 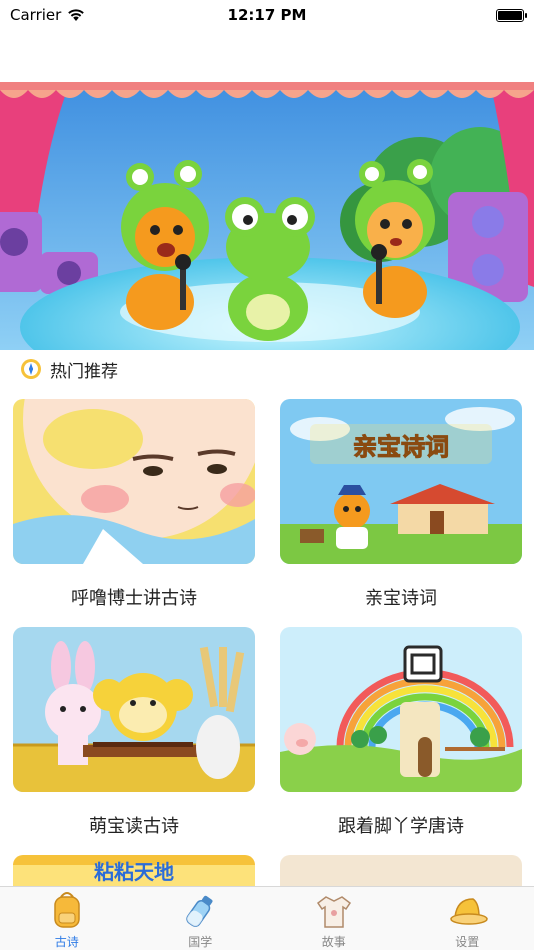 I want to click on card-thumbnail: 亲宝诗词, so click(x=401, y=481).